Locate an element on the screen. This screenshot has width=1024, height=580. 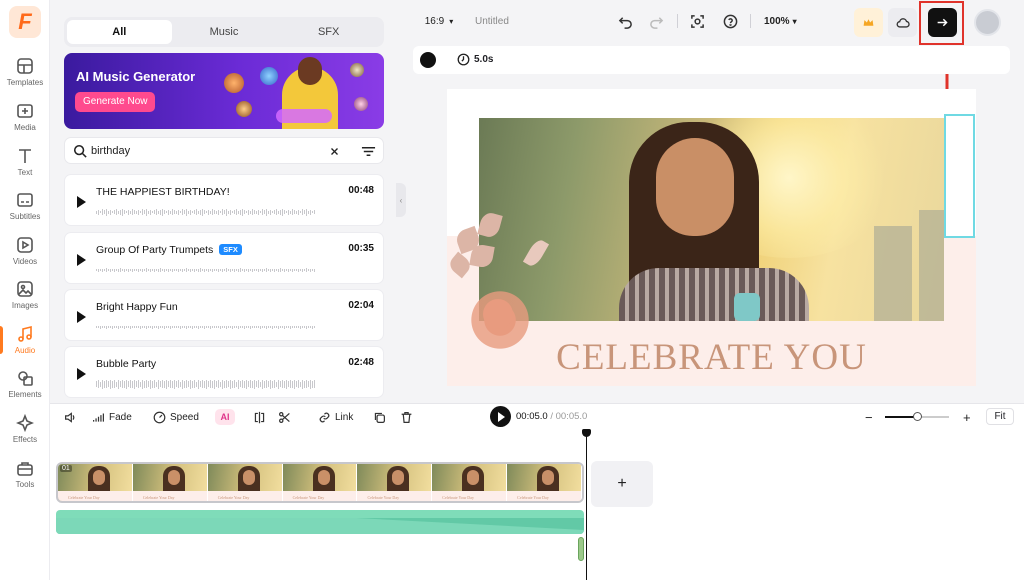
sidebar-item-tools: Tools is located at coordinates (25, 474).